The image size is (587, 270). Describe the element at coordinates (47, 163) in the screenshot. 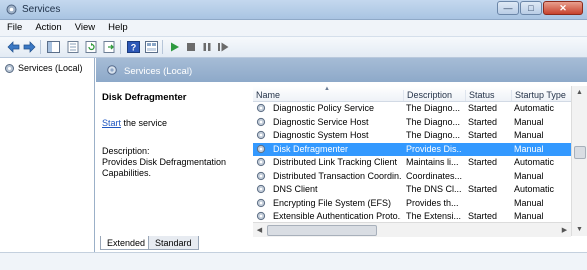

I see `console-tree: Services (Local)` at that location.